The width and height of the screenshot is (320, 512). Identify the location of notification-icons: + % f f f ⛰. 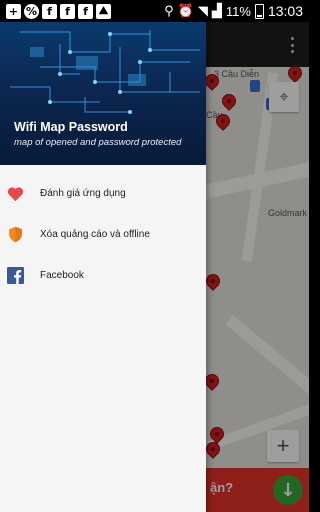
(55, 11).